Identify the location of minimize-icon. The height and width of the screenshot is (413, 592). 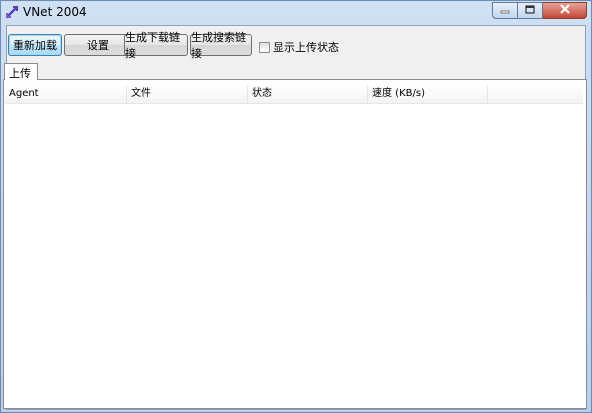
(505, 10).